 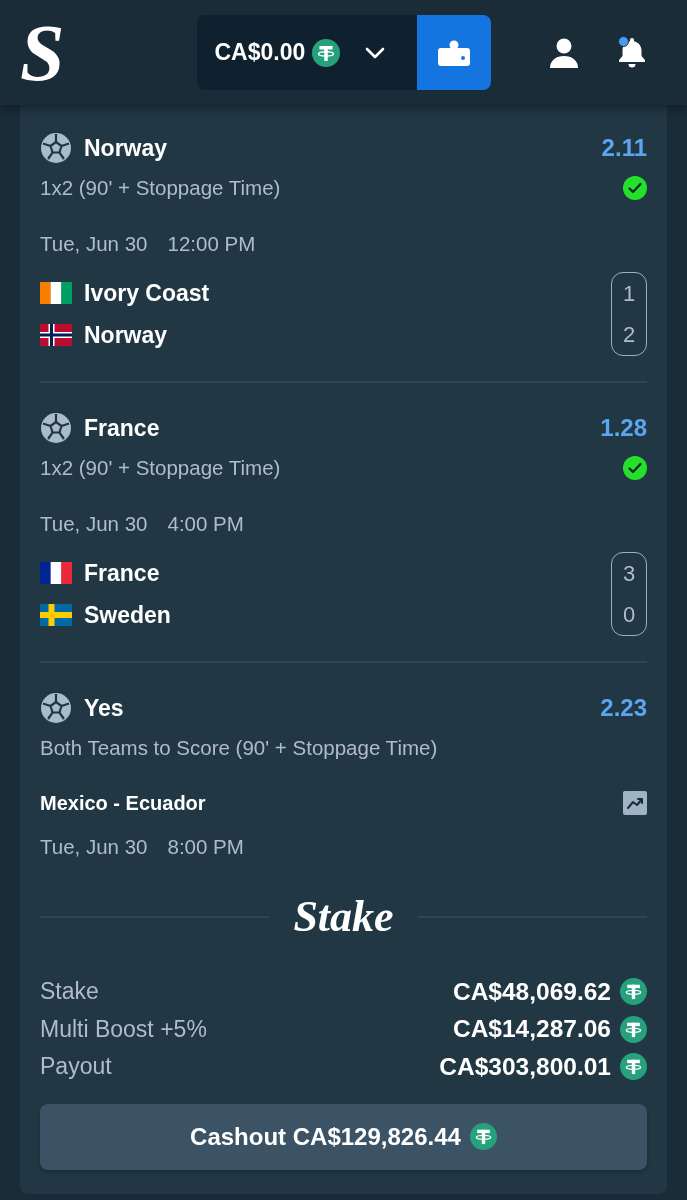 What do you see at coordinates (632, 52) in the screenshot?
I see `bell-icon` at bounding box center [632, 52].